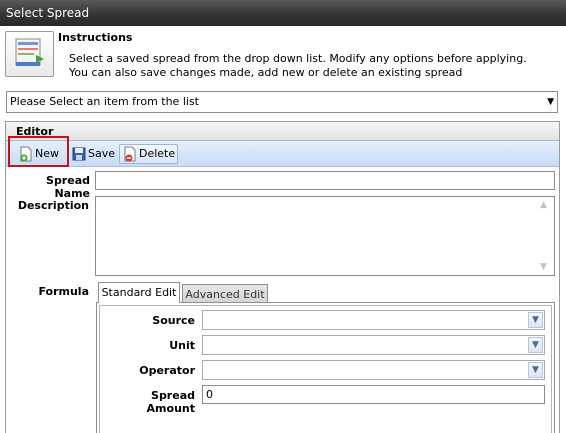 The width and height of the screenshot is (566, 433). What do you see at coordinates (48, 13) in the screenshot?
I see `window-title: Select Spread` at bounding box center [48, 13].